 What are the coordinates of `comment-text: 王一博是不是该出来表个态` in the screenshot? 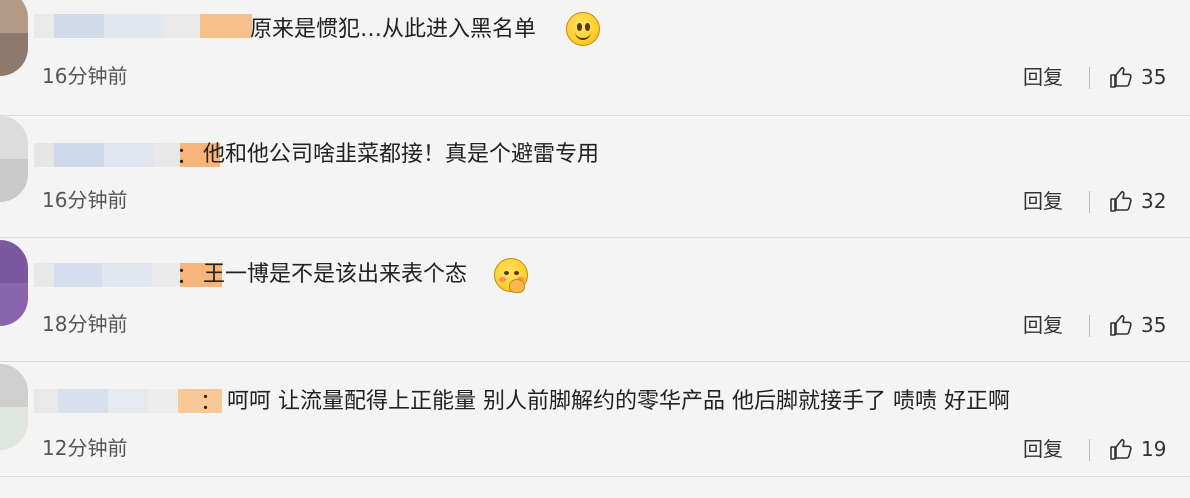 It's located at (335, 274).